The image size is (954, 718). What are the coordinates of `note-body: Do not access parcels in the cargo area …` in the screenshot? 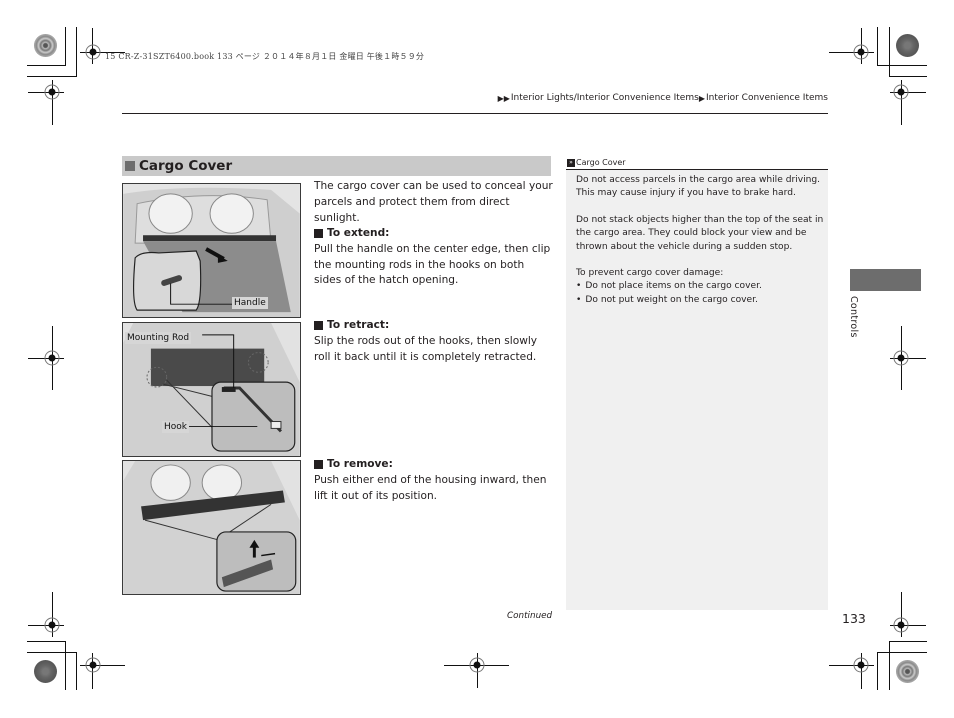 It's located at (700, 240).